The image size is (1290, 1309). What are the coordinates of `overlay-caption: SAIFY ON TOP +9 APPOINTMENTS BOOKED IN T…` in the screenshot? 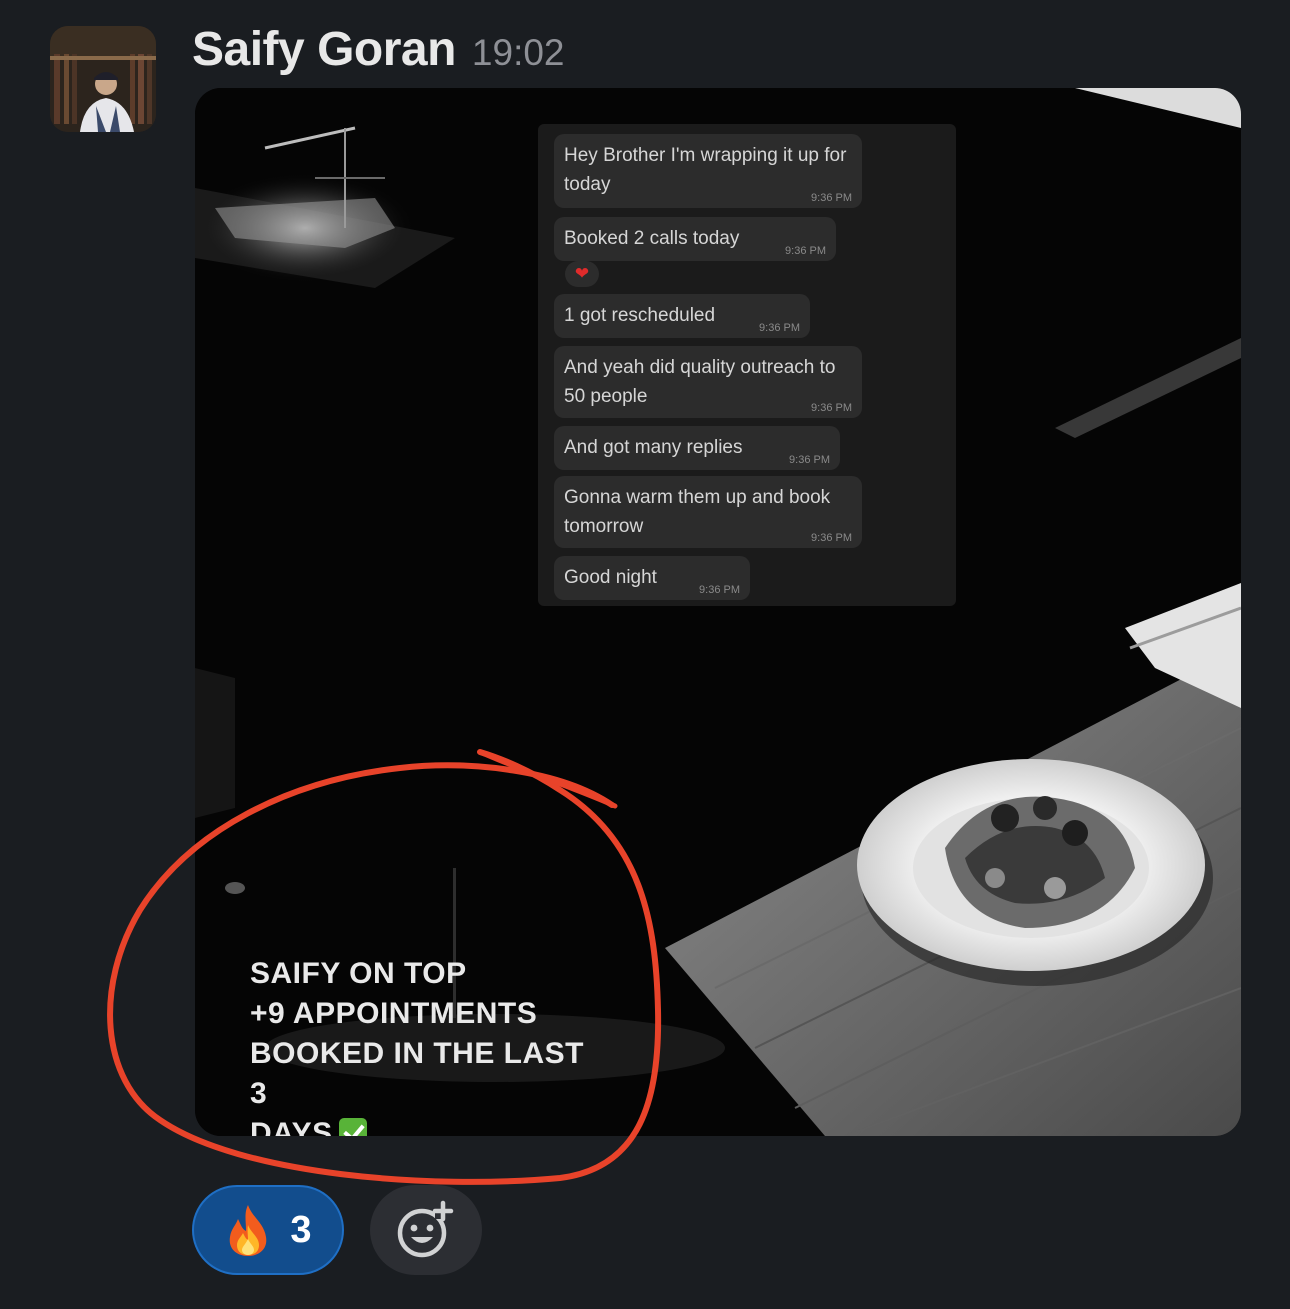 It's located at (430, 1045).